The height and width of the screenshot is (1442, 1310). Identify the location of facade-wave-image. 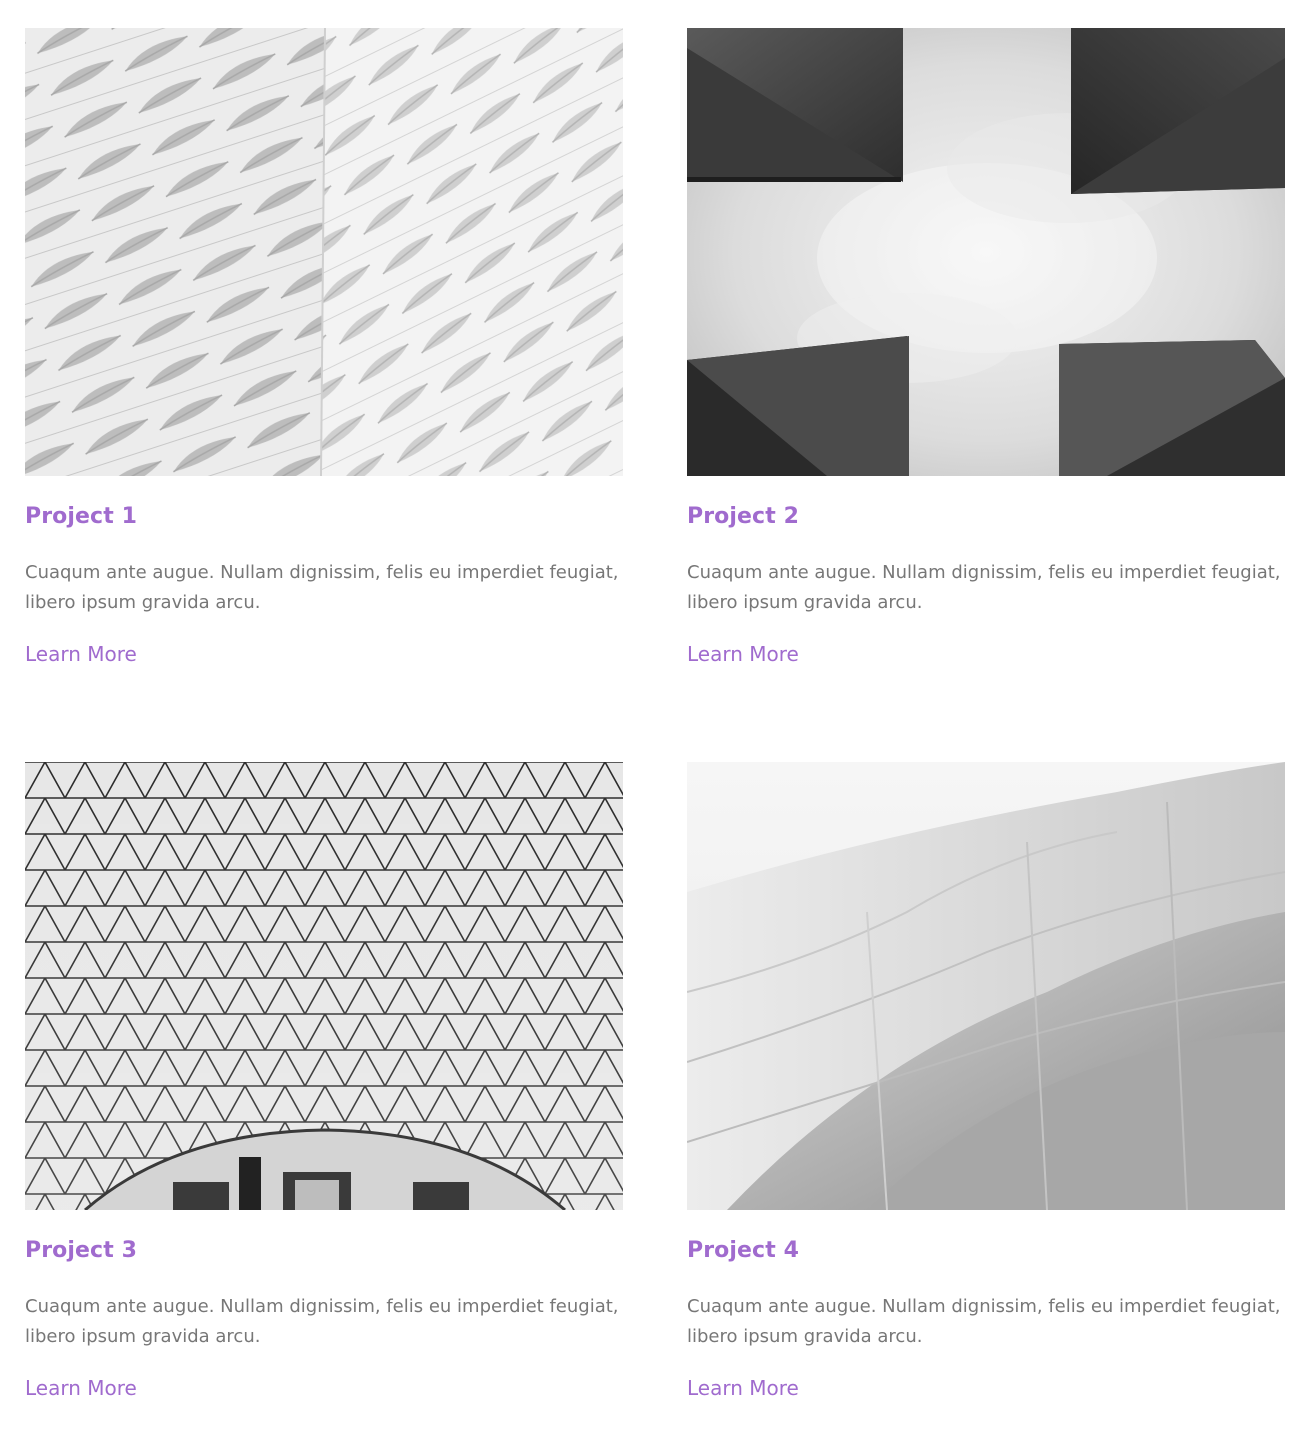
(324, 252).